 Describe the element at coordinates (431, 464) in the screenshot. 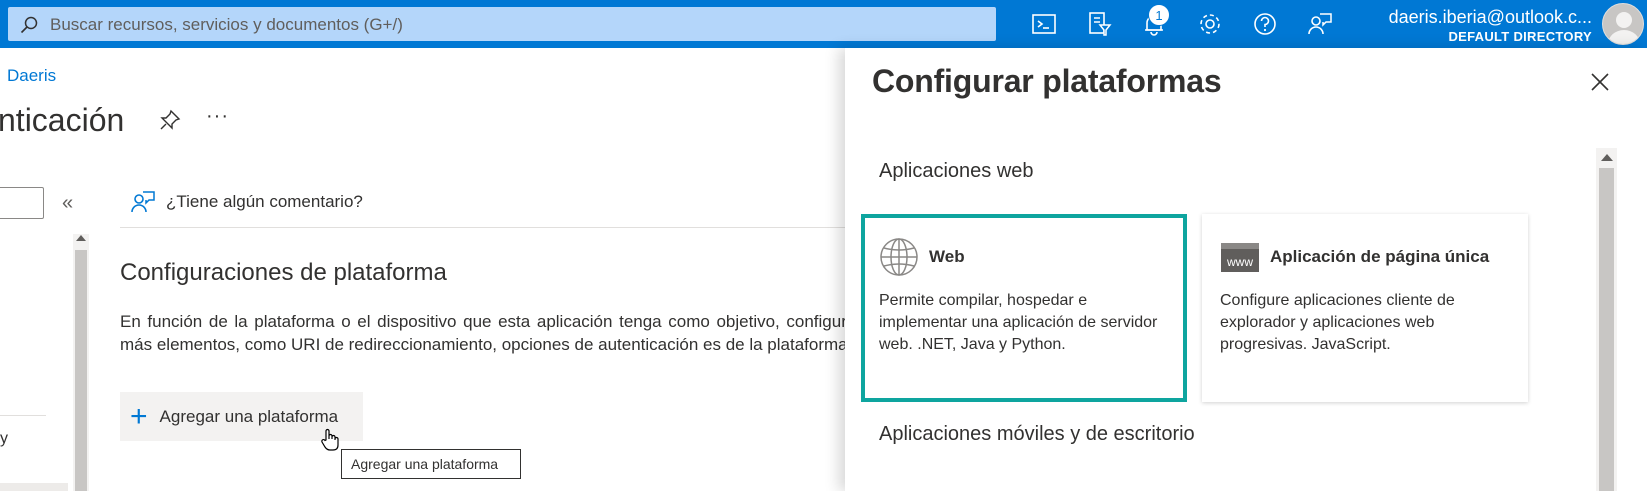

I see `tooltip: Agregar una plataforma` at that location.